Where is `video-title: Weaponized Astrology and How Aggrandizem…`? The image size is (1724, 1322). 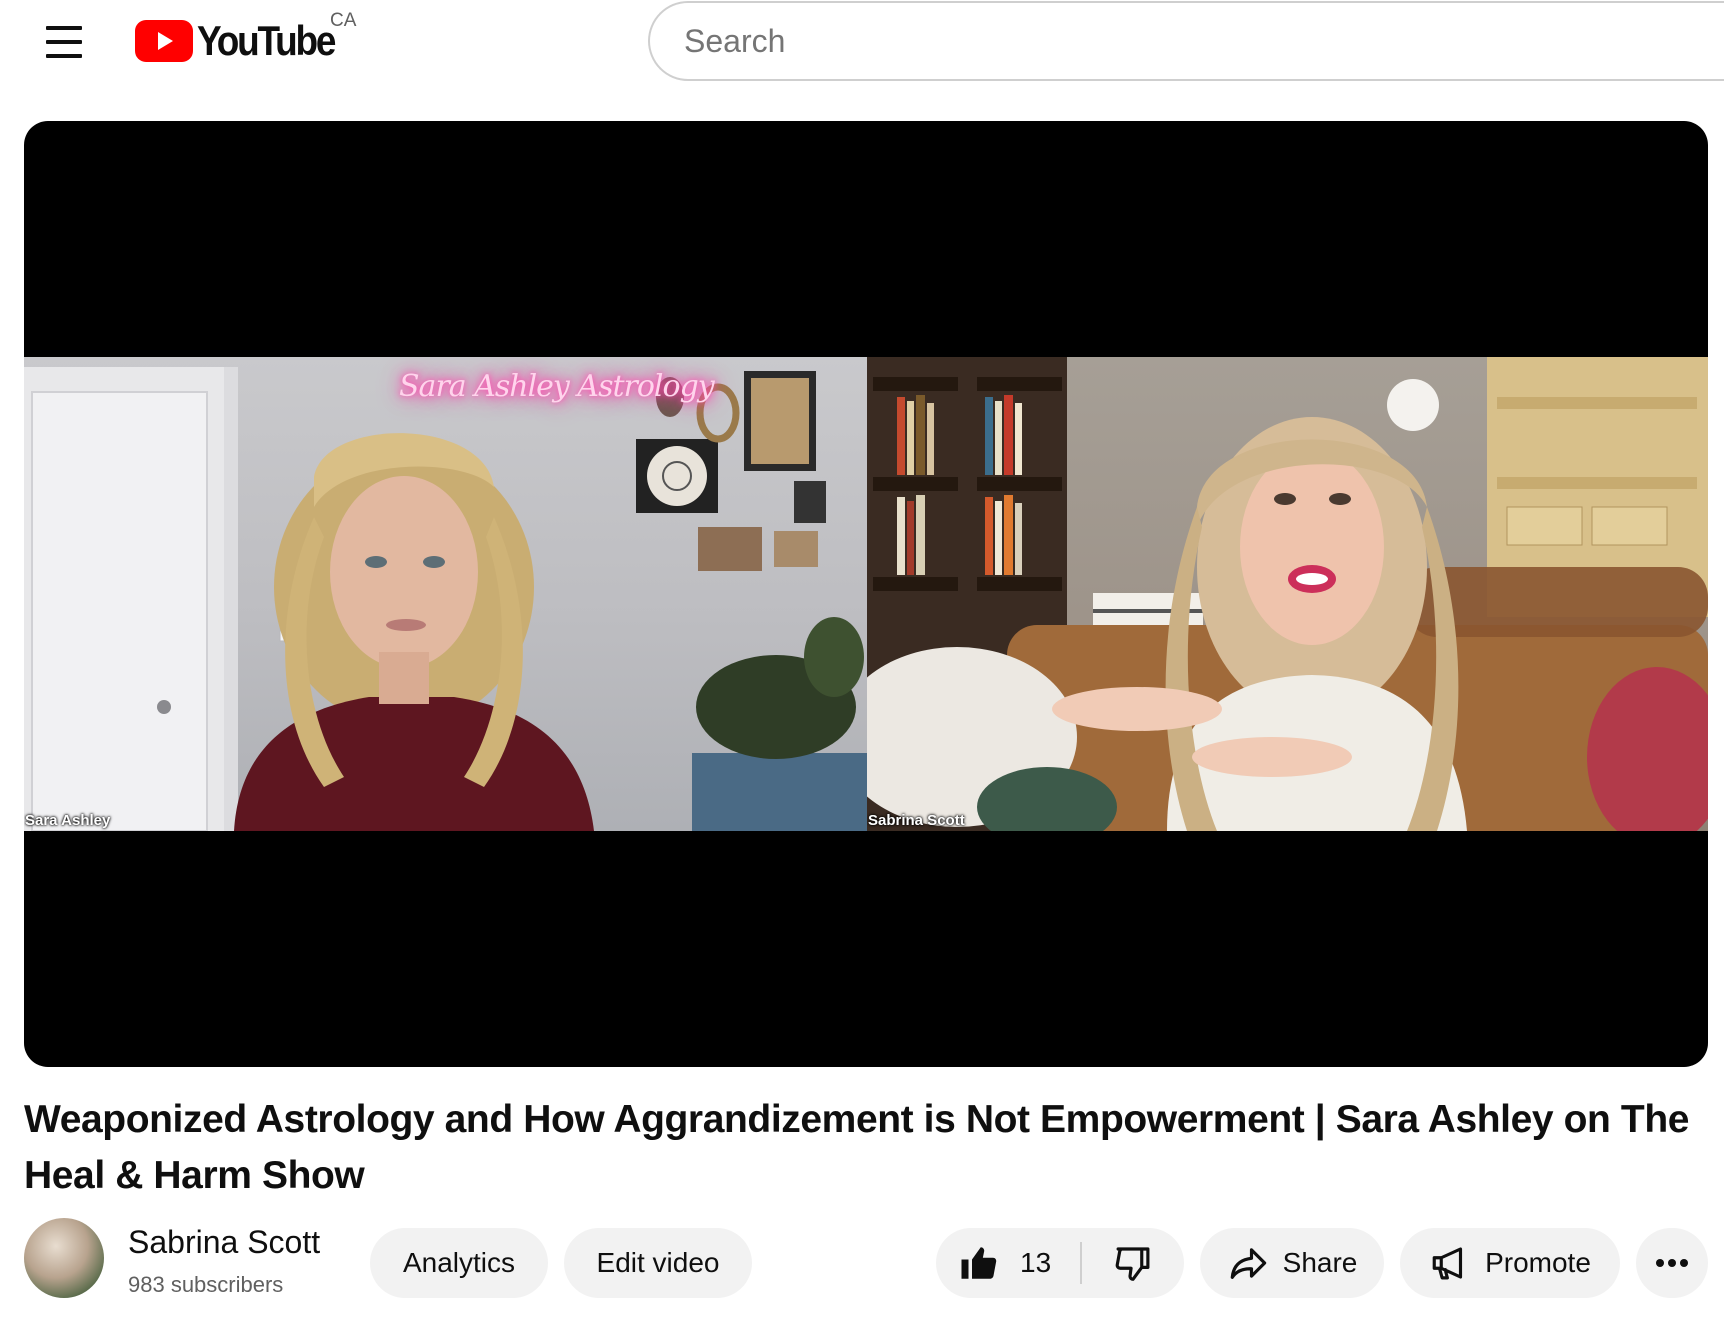 video-title: Weaponized Astrology and How Aggrandizem… is located at coordinates (857, 1147).